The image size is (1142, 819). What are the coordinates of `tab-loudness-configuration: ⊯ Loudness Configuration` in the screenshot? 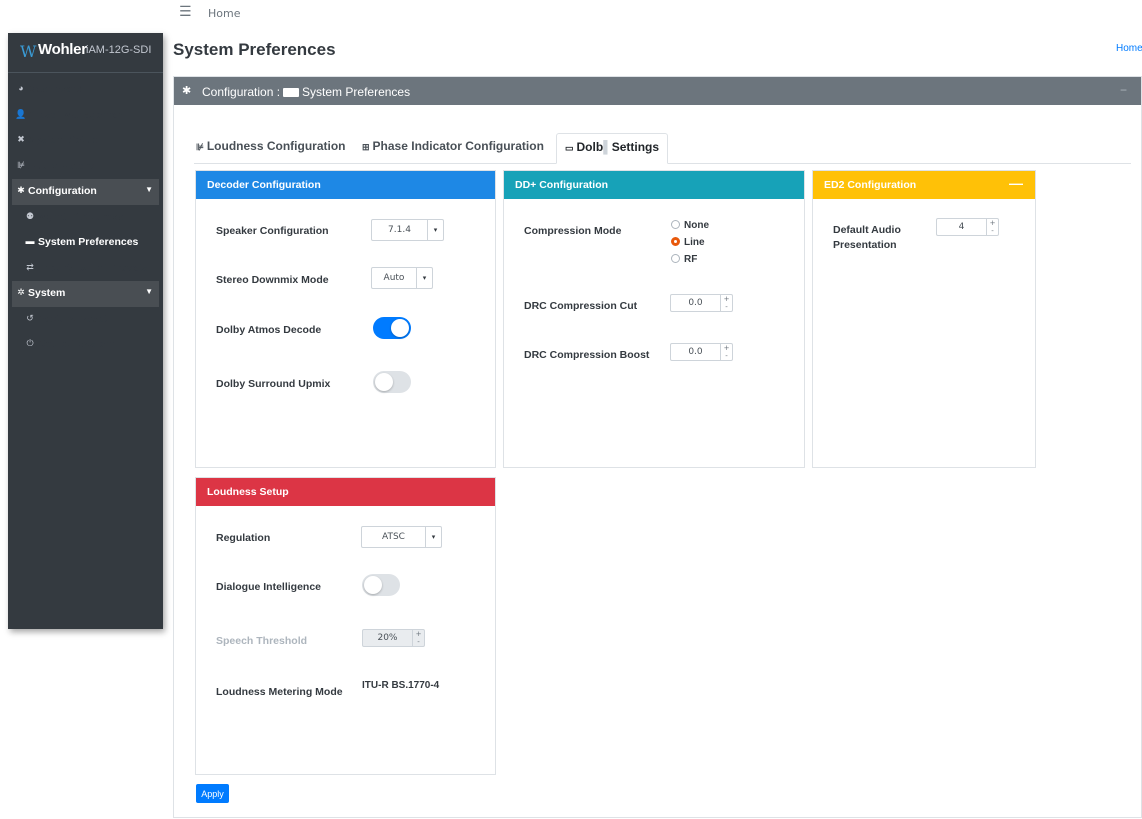 It's located at (271, 146).